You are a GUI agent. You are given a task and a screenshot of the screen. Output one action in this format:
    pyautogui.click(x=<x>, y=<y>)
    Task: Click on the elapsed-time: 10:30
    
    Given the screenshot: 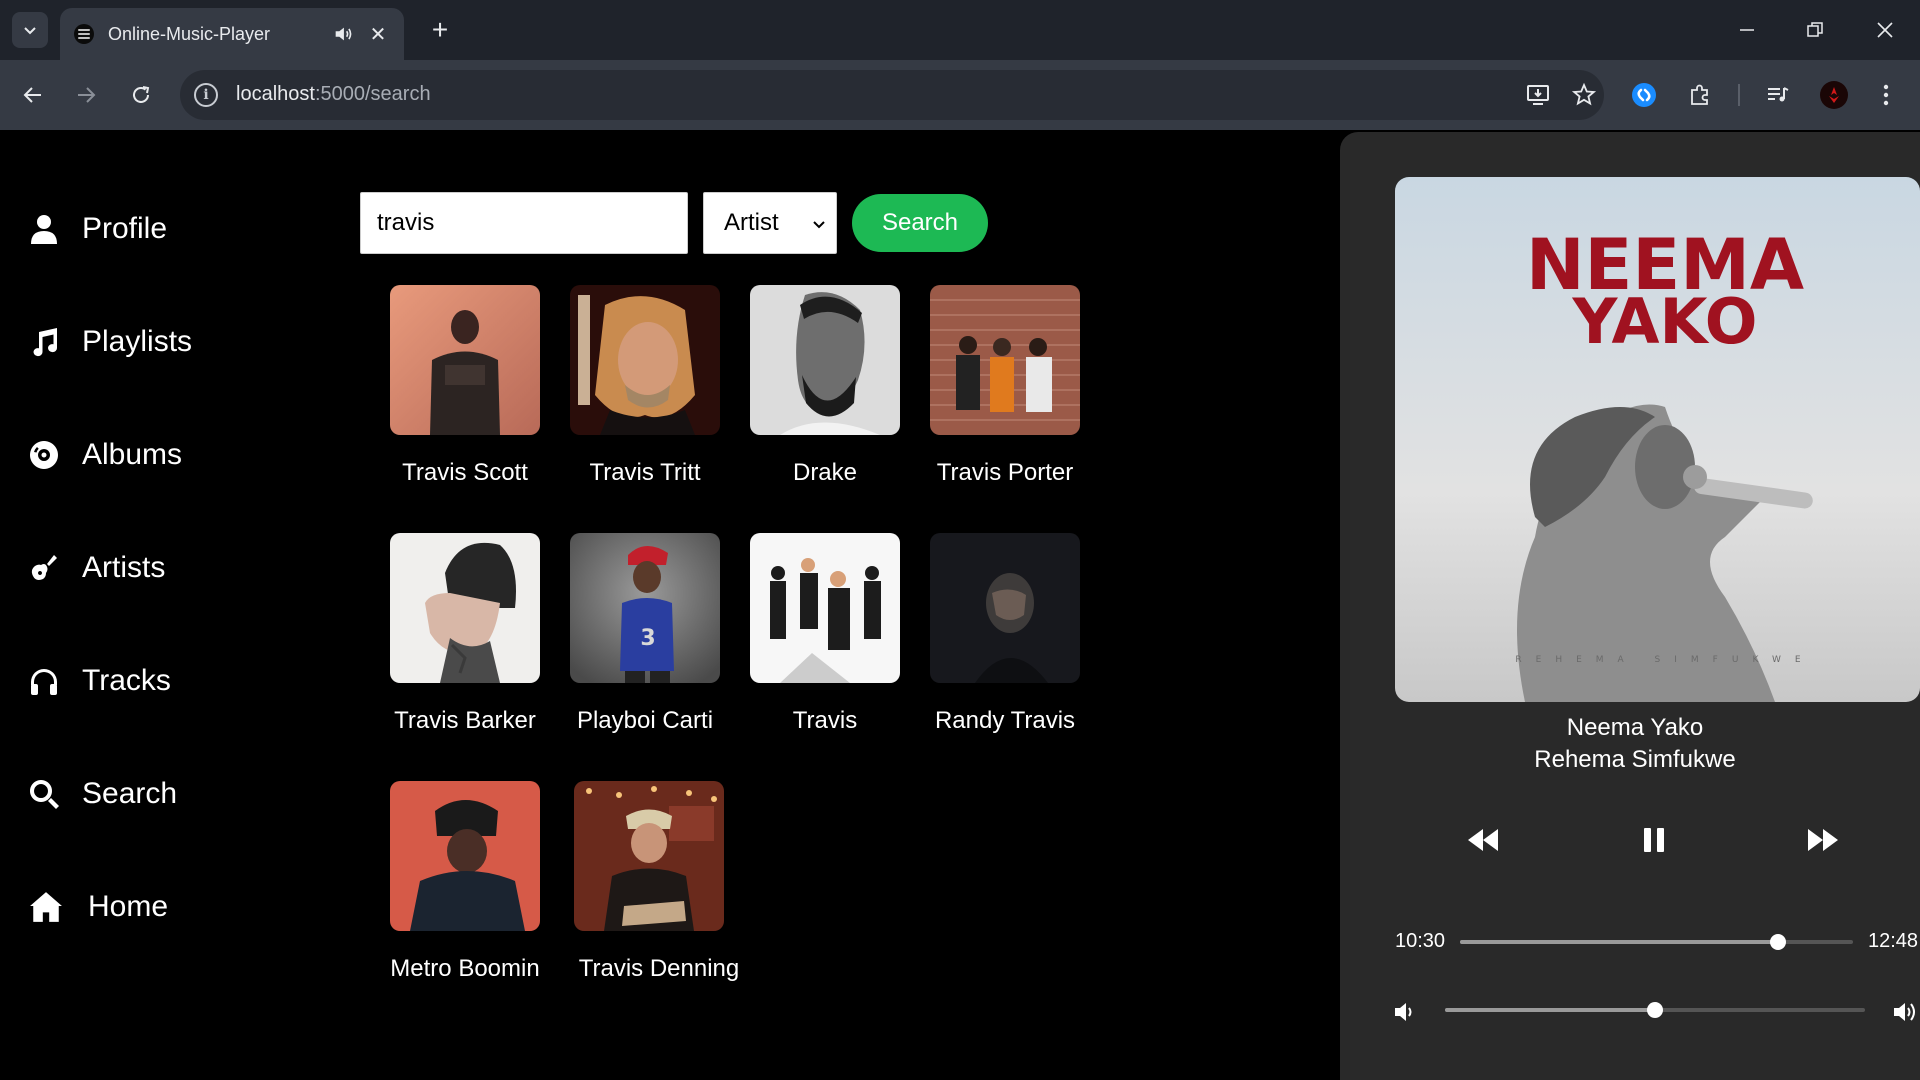 What is the action you would take?
    pyautogui.click(x=1420, y=941)
    